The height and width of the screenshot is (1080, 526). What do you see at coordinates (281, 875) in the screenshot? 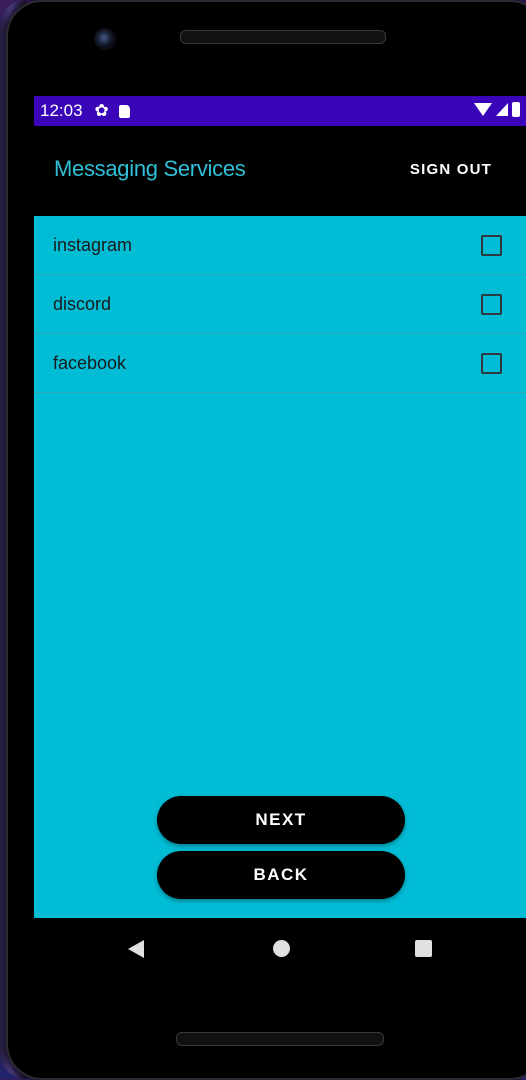
I see `back-button: BACK` at bounding box center [281, 875].